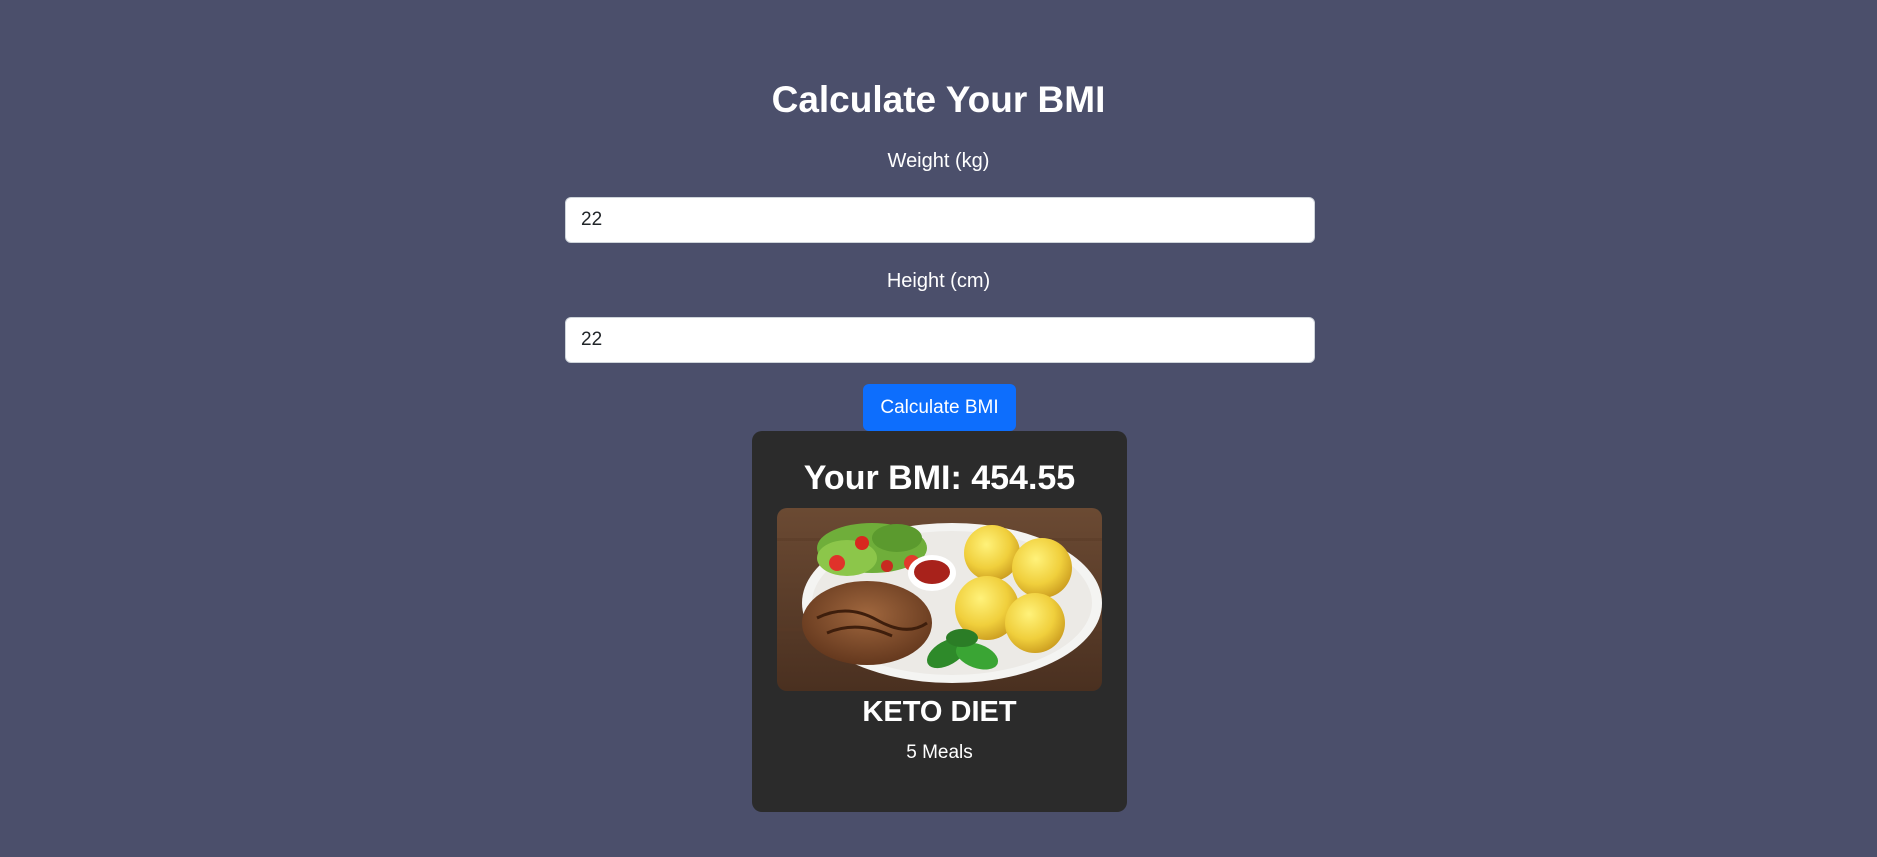 The image size is (1877, 857). What do you see at coordinates (938, 161) in the screenshot?
I see `weight-label: Weight (kg)` at bounding box center [938, 161].